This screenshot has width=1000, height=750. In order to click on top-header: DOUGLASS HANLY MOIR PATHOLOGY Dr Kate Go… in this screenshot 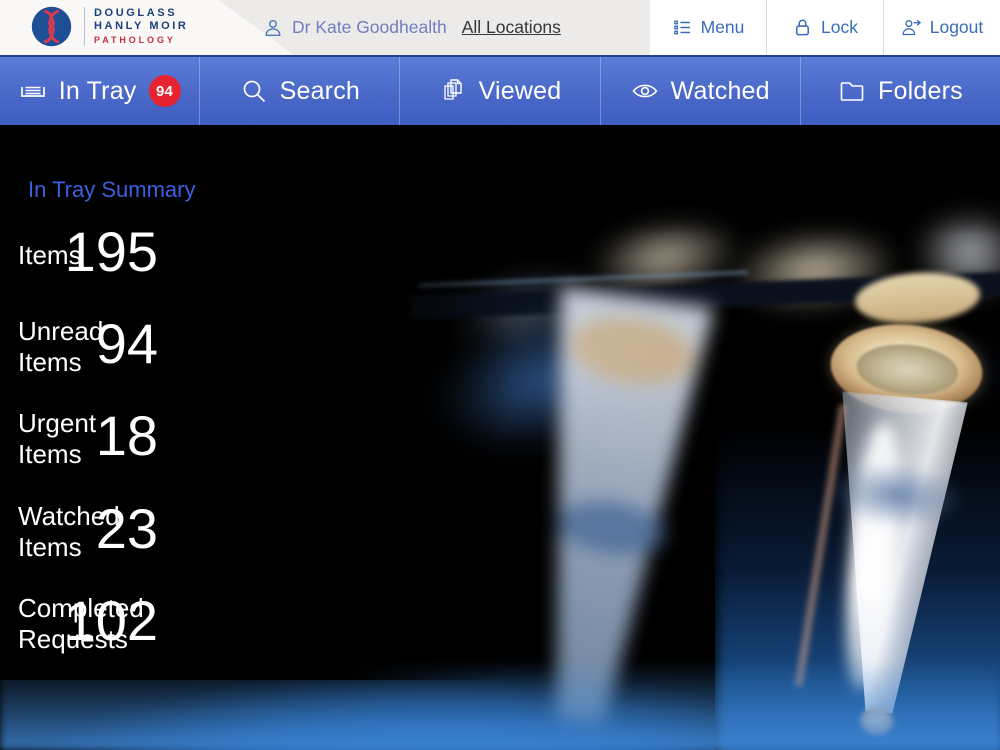, I will do `click(500, 27)`.